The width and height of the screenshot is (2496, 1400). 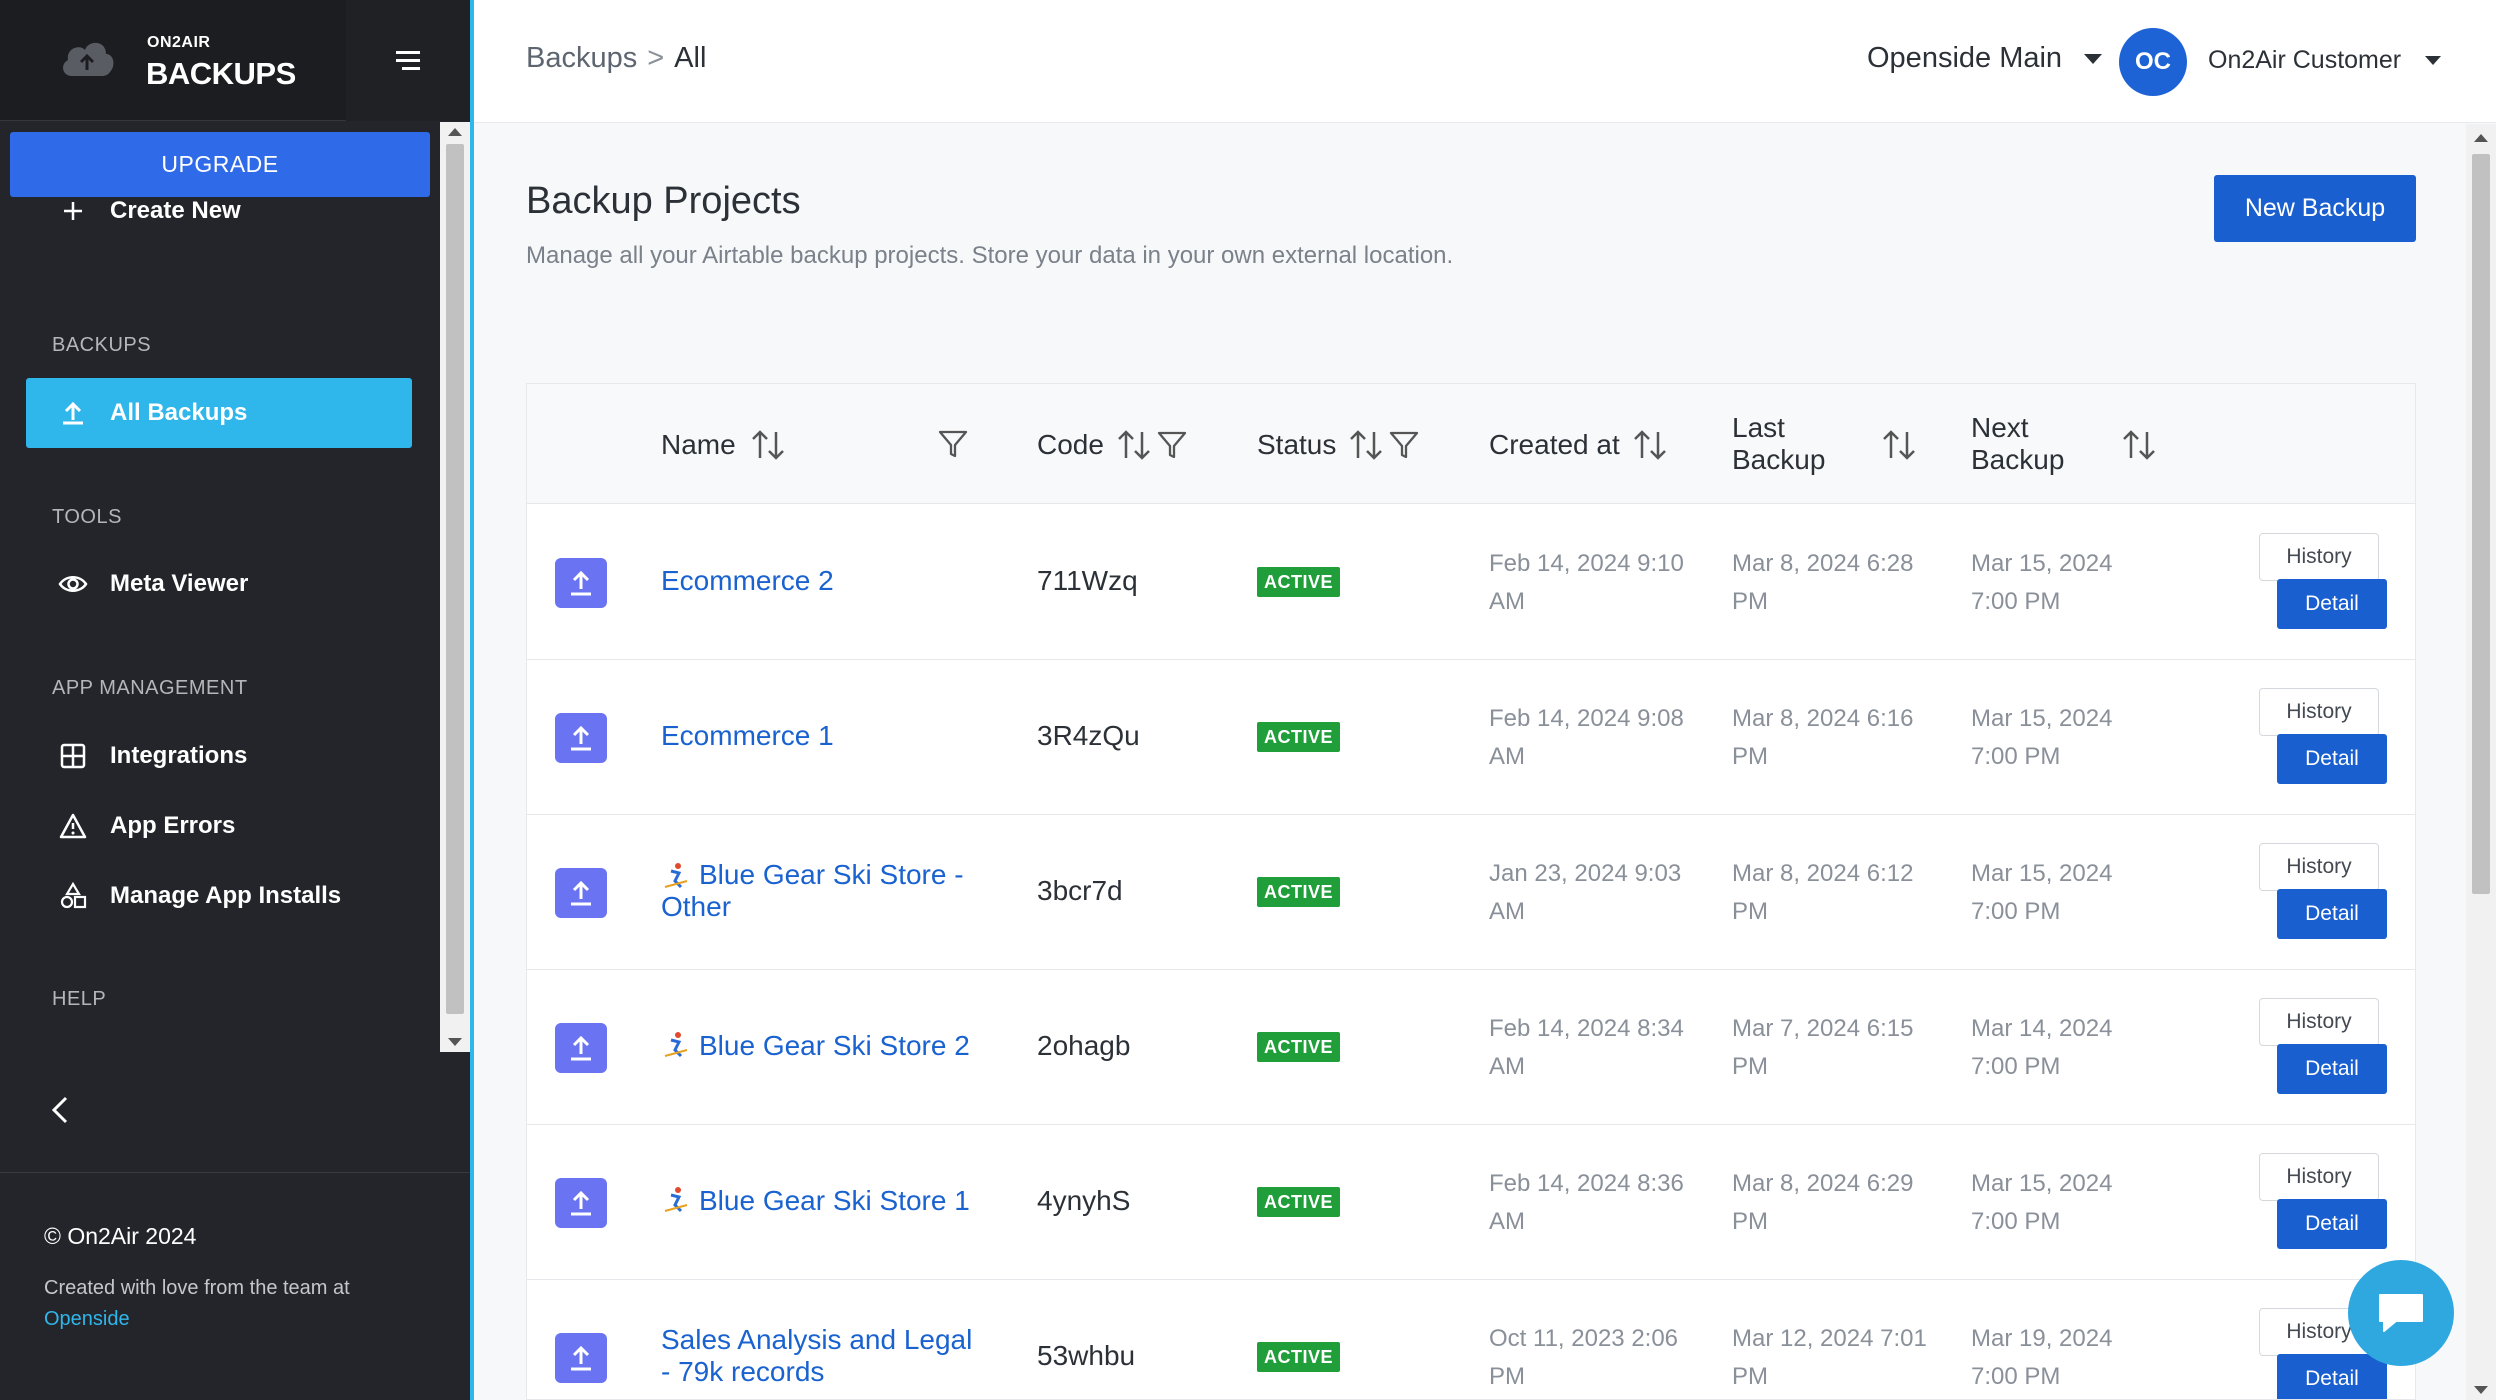 What do you see at coordinates (2315, 208) in the screenshot?
I see `new-backup-button: New Backup` at bounding box center [2315, 208].